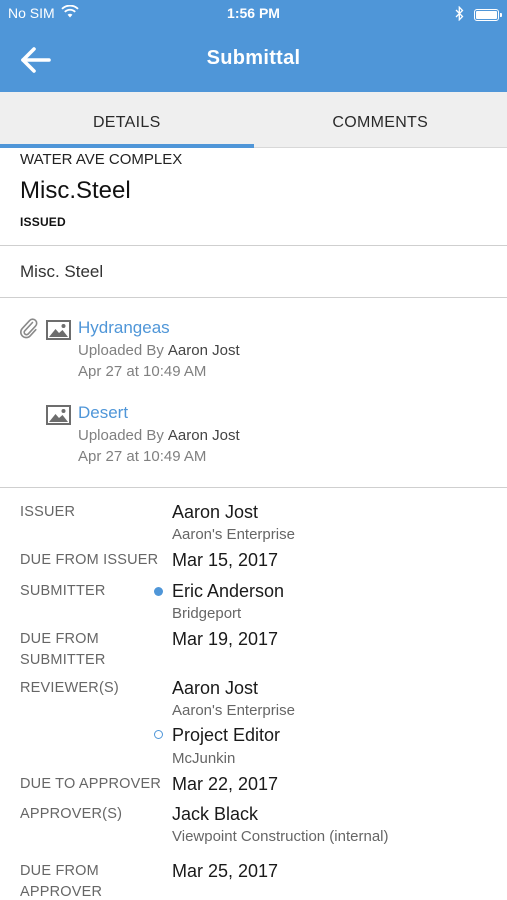  Describe the element at coordinates (43, 222) in the screenshot. I see `status-badge: ISSUED` at that location.